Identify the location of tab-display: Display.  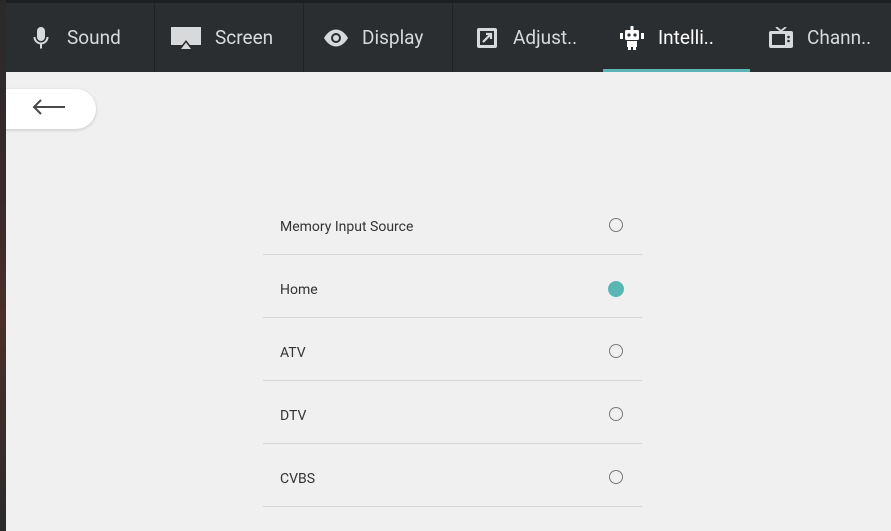
(378, 37).